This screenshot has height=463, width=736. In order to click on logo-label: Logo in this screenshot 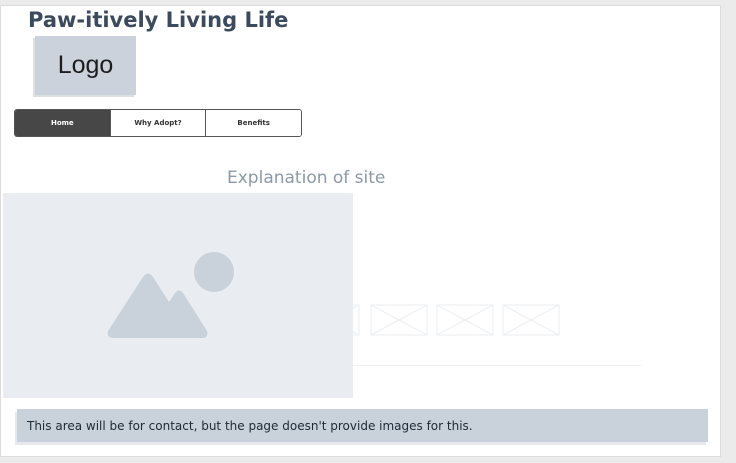, I will do `click(85, 65)`.